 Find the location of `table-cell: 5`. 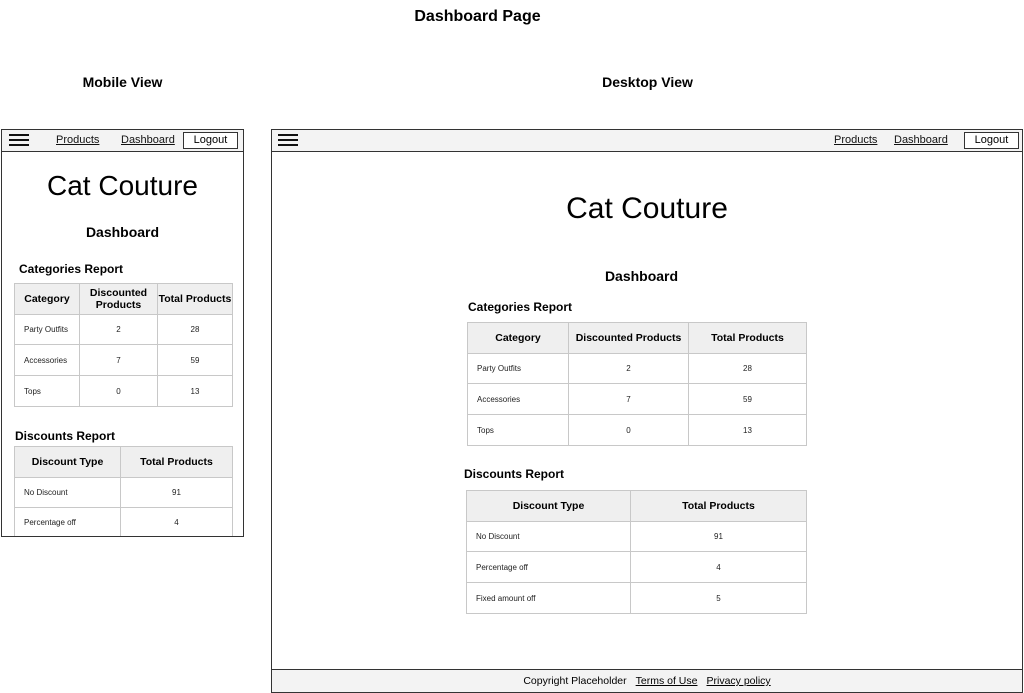

table-cell: 5 is located at coordinates (718, 598).